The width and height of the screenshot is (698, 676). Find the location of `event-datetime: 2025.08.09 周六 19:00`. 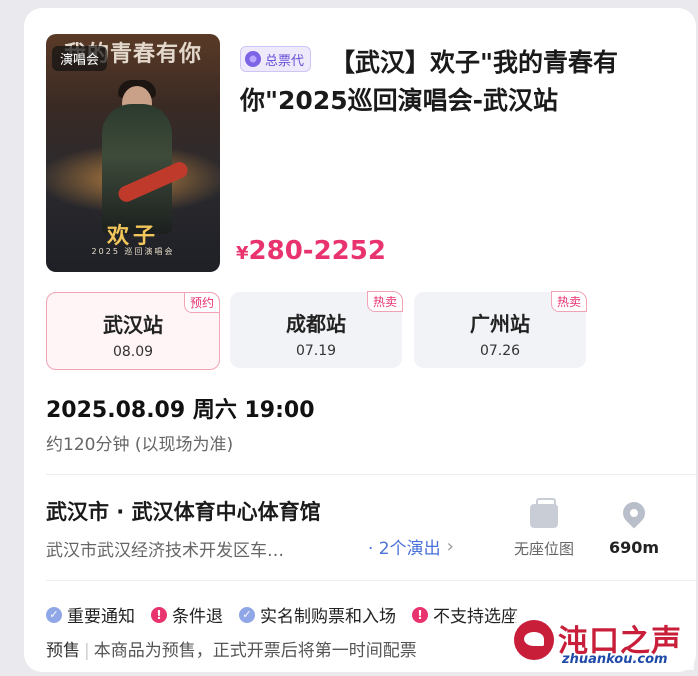

event-datetime: 2025.08.09 周六 19:00 is located at coordinates (180, 410).